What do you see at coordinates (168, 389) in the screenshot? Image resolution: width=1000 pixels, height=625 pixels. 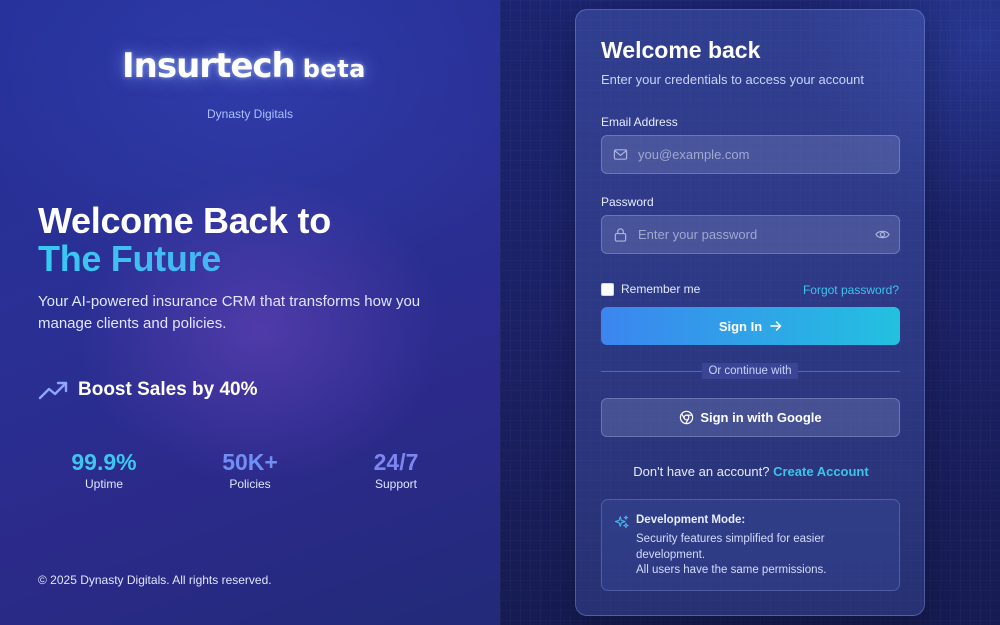 I see `highlight-text: Boost Sales by 40%` at bounding box center [168, 389].